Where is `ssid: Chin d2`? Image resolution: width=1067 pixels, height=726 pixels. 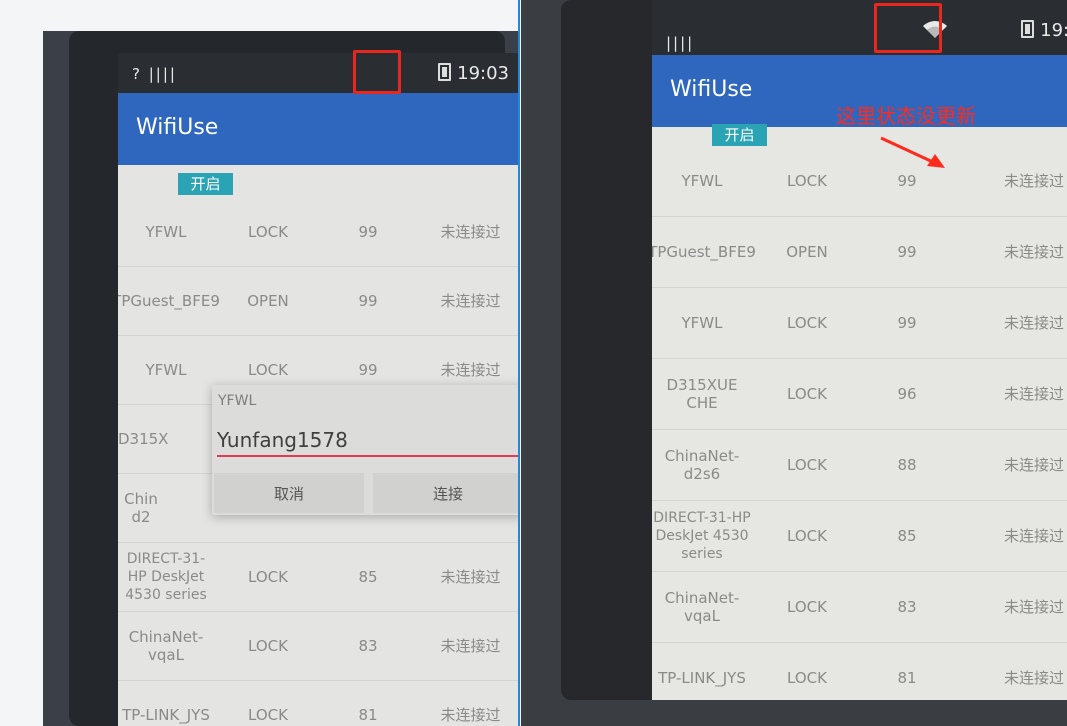 ssid: Chin d2 is located at coordinates (141, 508).